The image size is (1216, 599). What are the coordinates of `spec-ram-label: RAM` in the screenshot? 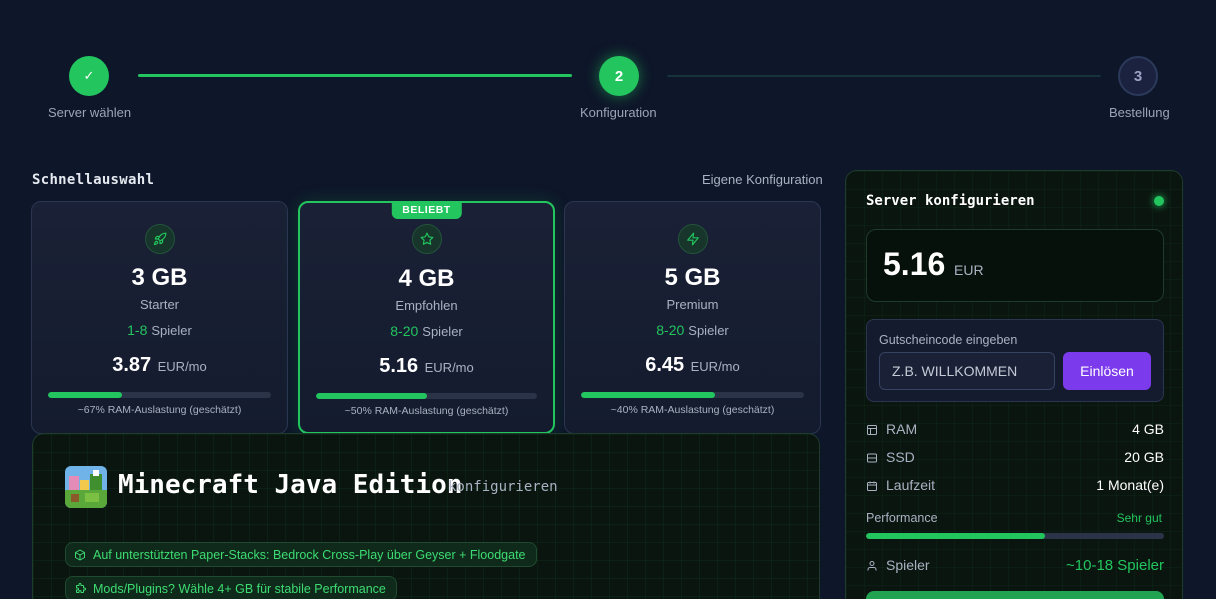 It's located at (902, 429).